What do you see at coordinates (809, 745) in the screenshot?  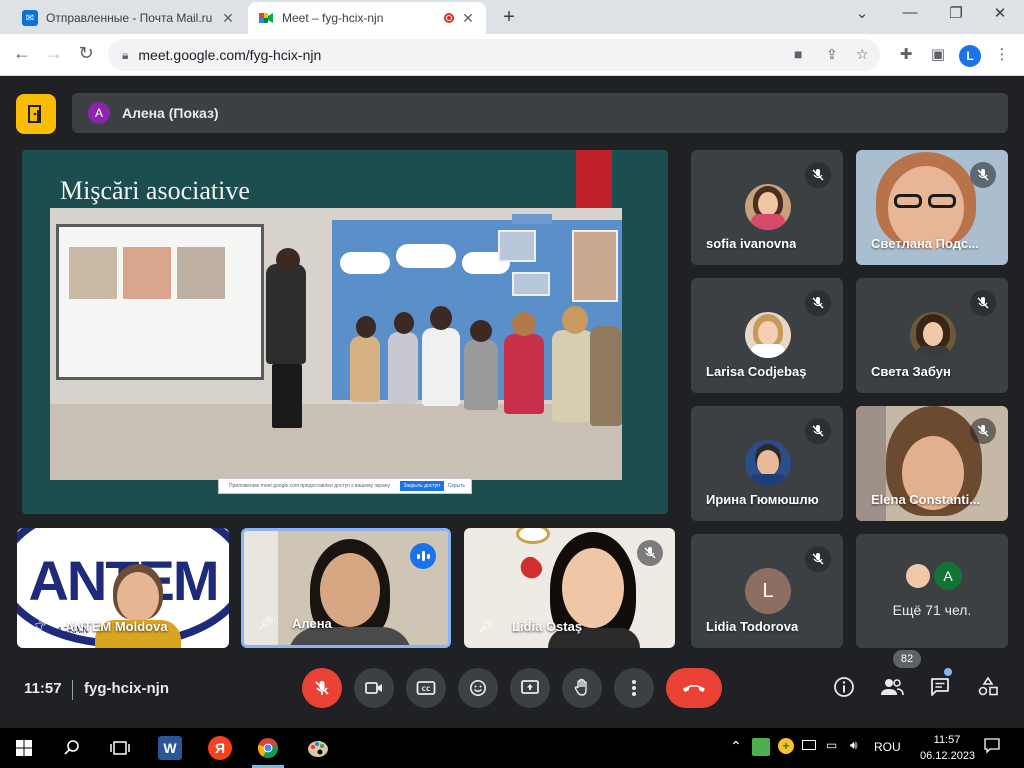 I see `network-icon` at bounding box center [809, 745].